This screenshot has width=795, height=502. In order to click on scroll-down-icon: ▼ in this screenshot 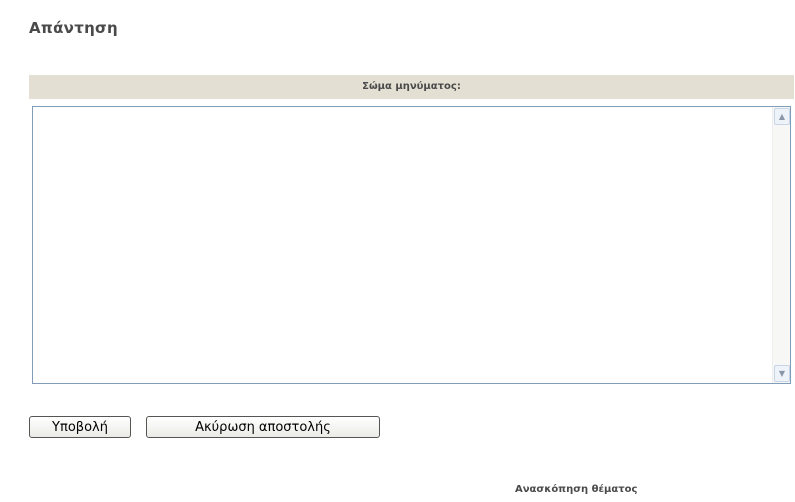, I will do `click(782, 373)`.